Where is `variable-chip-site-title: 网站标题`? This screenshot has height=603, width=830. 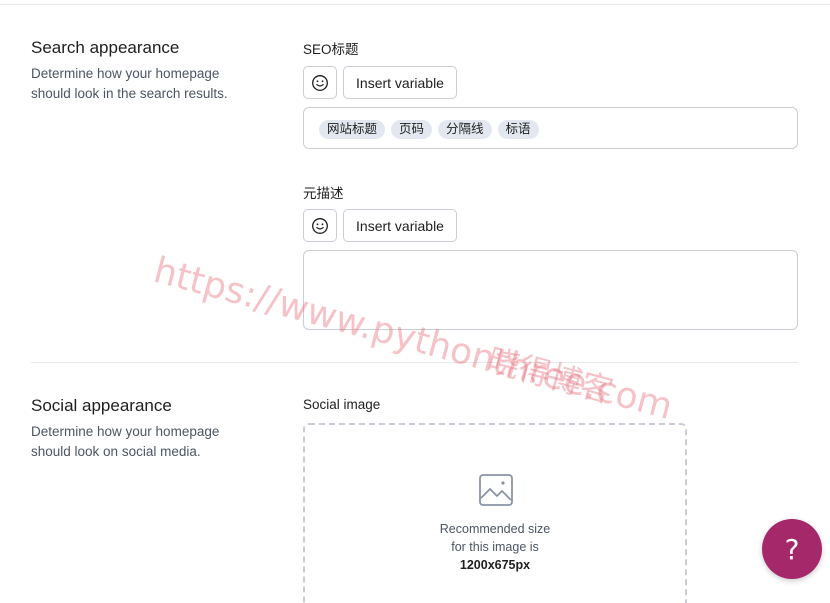
variable-chip-site-title: 网站标题 is located at coordinates (352, 129).